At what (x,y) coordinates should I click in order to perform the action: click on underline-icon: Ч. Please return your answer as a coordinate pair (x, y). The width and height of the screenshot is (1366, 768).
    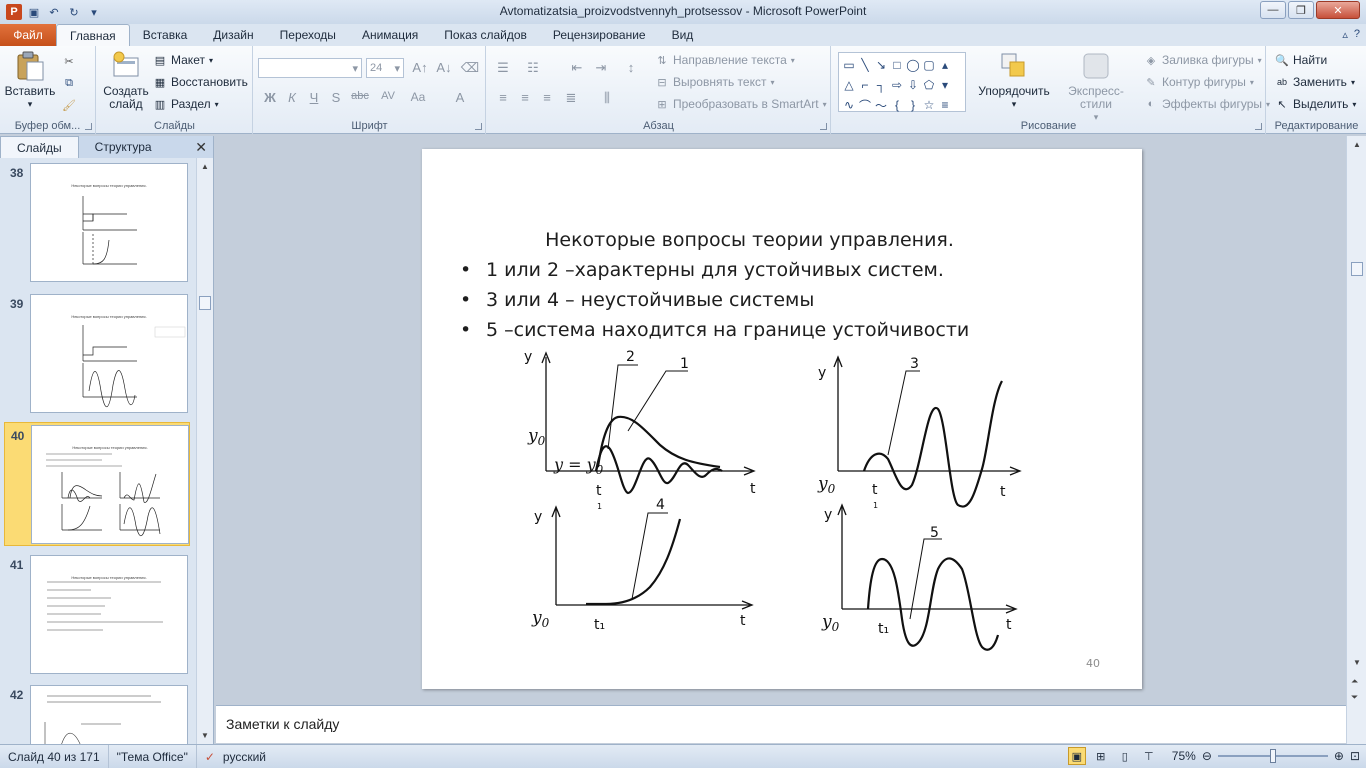
    Looking at the image, I should click on (314, 97).